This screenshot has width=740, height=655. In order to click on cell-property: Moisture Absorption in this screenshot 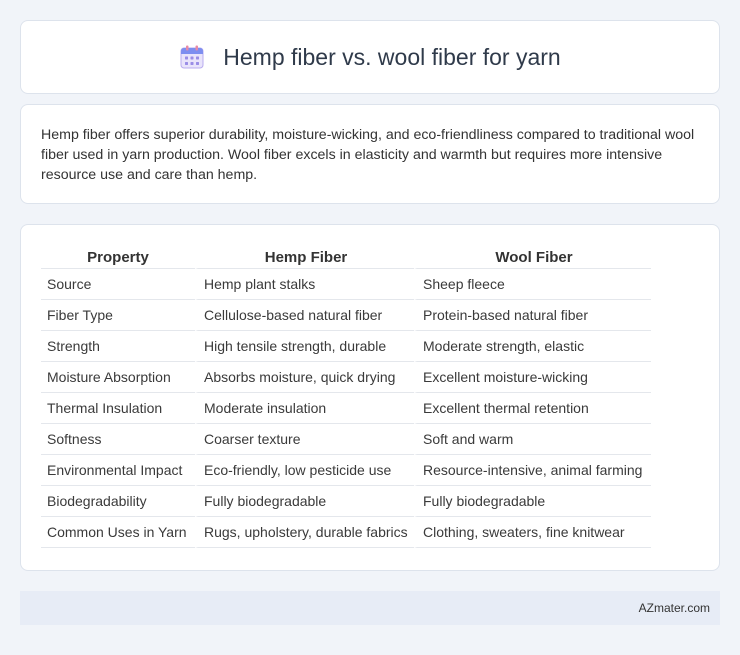, I will do `click(118, 377)`.